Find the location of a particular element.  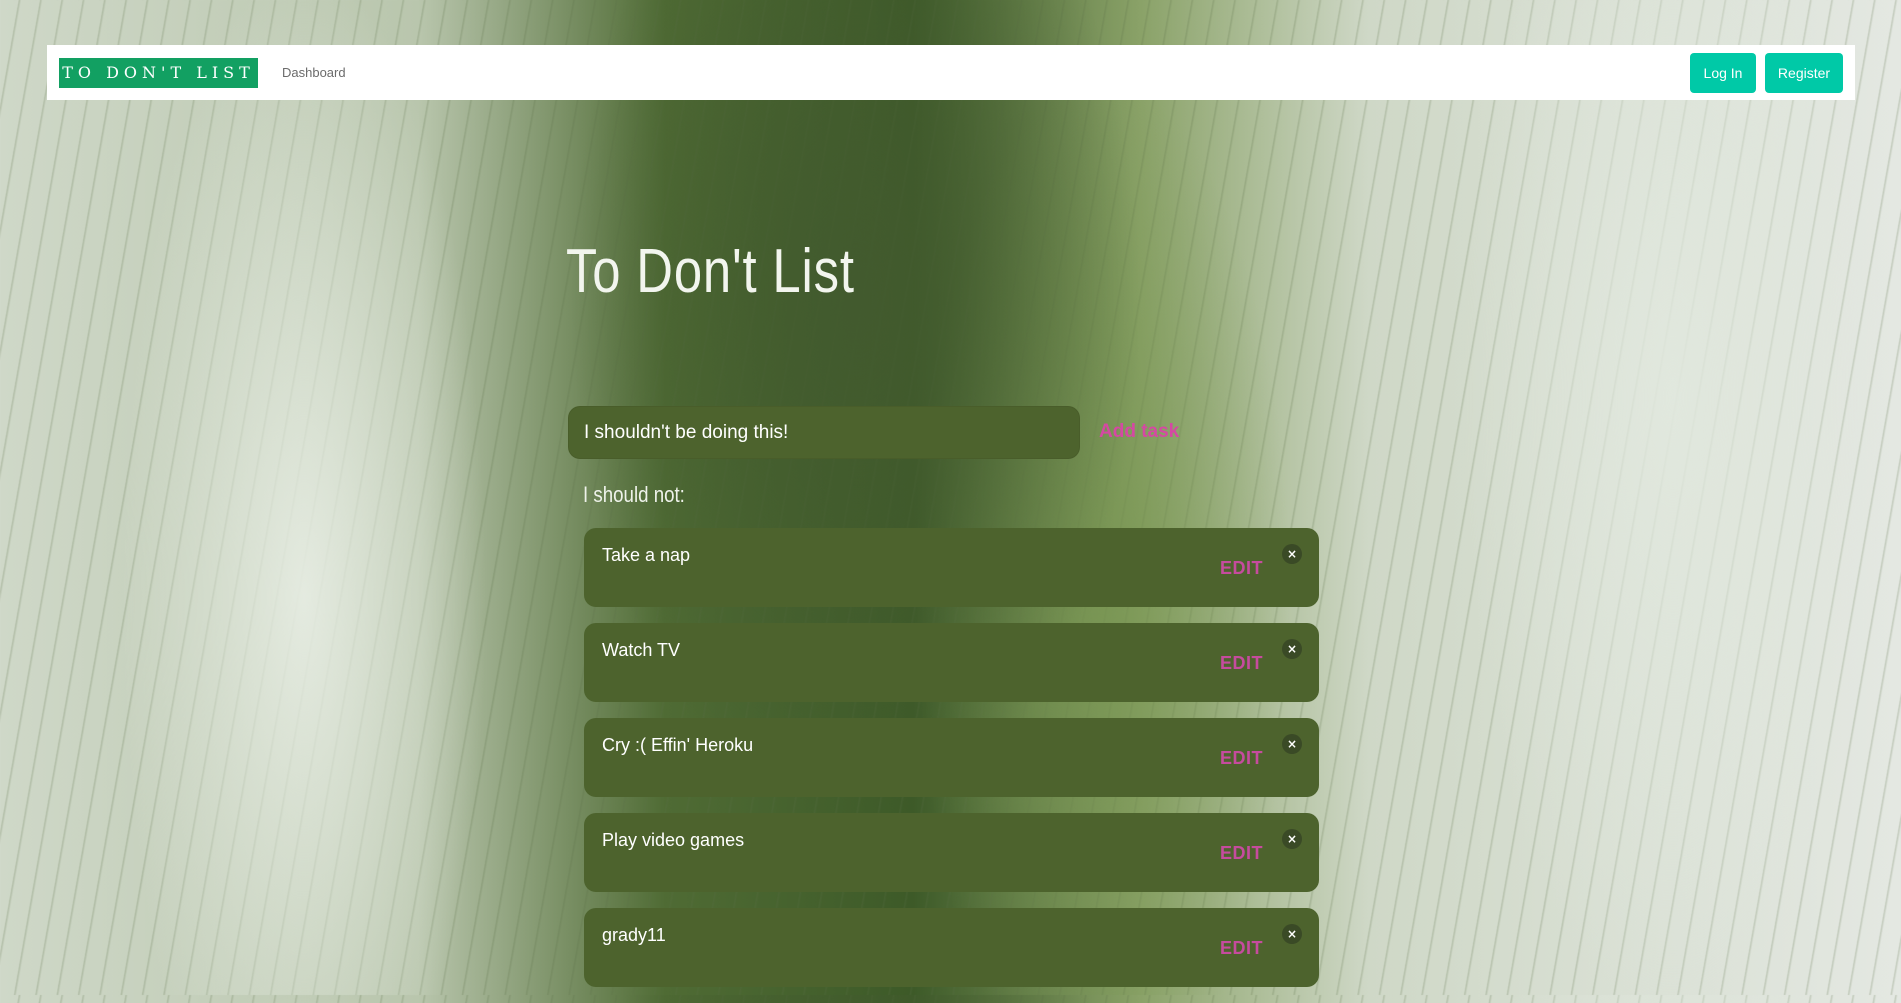

task-text: Play video games is located at coordinates (673, 840).